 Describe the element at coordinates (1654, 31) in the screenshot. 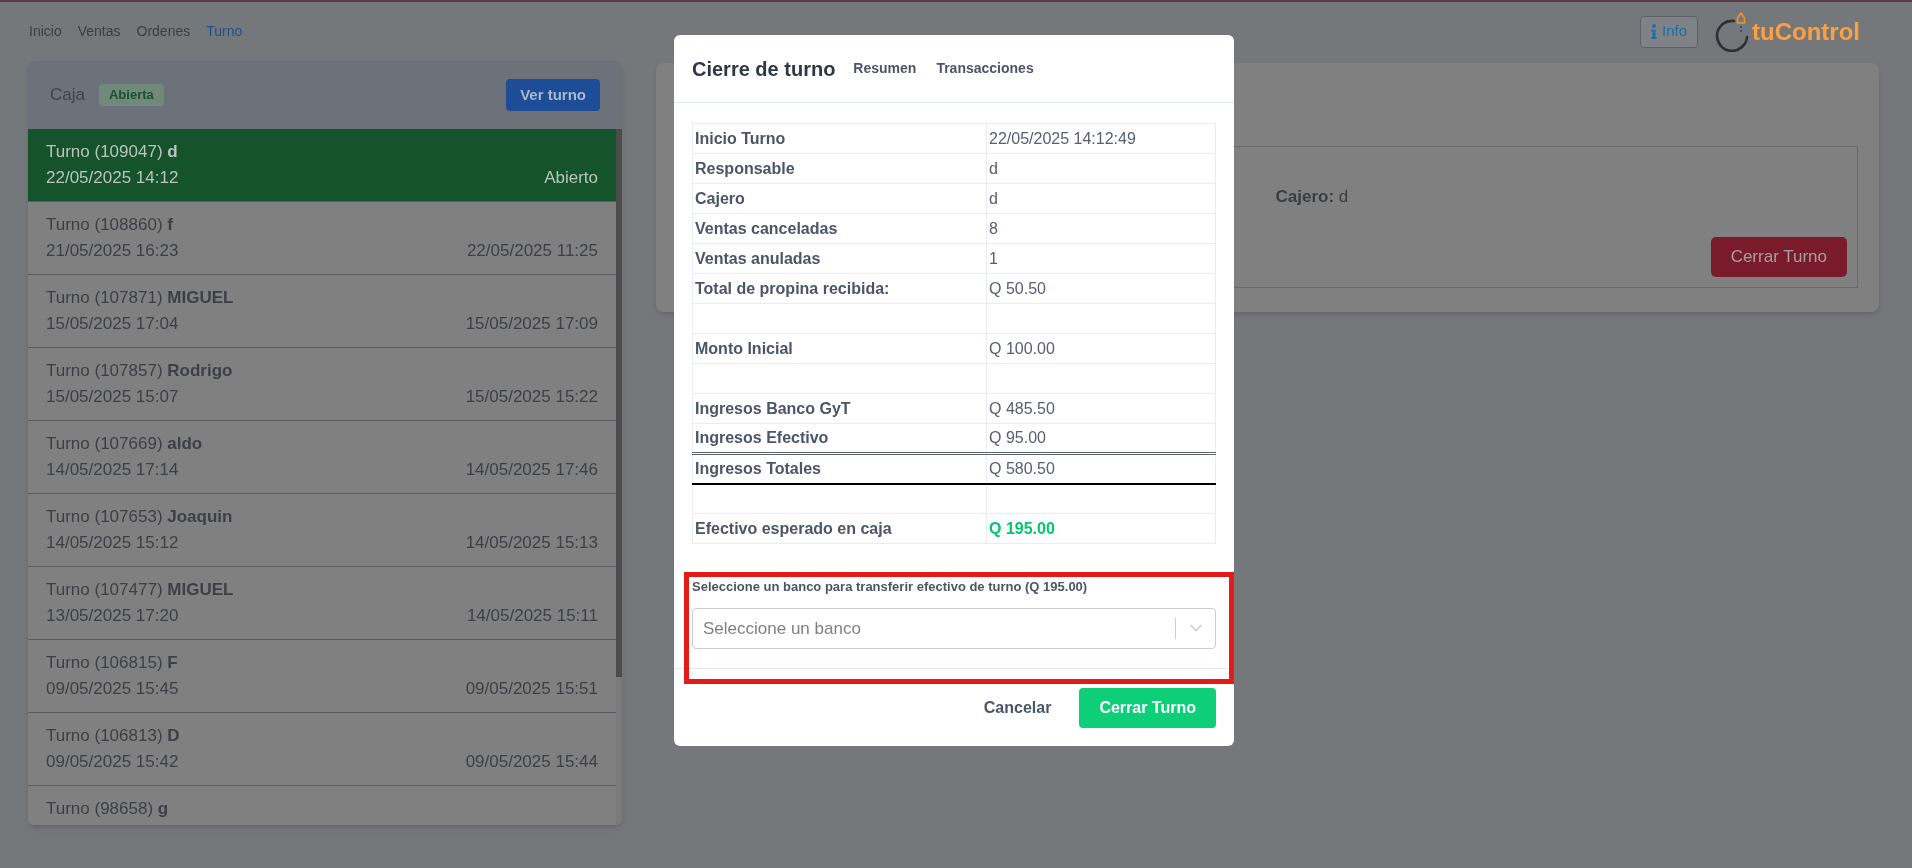

I see `info-icon` at that location.